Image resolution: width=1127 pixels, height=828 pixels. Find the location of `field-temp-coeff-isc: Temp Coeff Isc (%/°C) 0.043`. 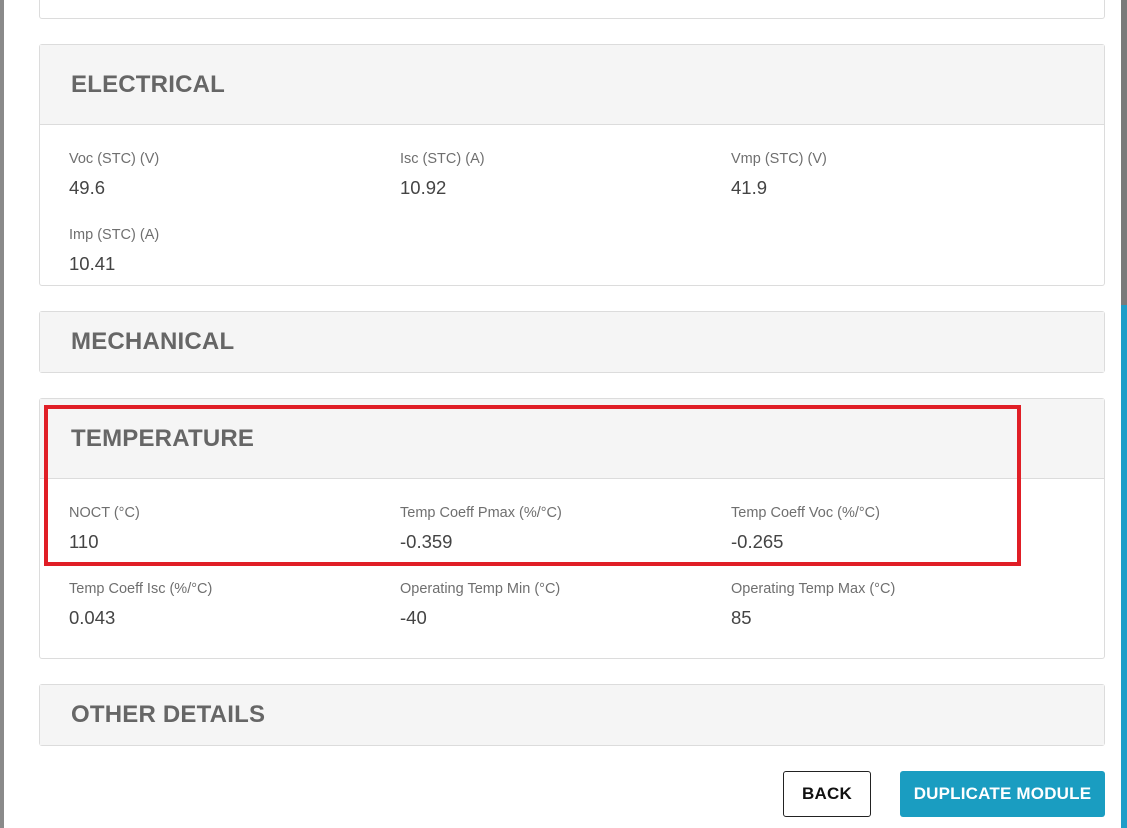

field-temp-coeff-isc: Temp Coeff Isc (%/°C) 0.043 is located at coordinates (234, 619).